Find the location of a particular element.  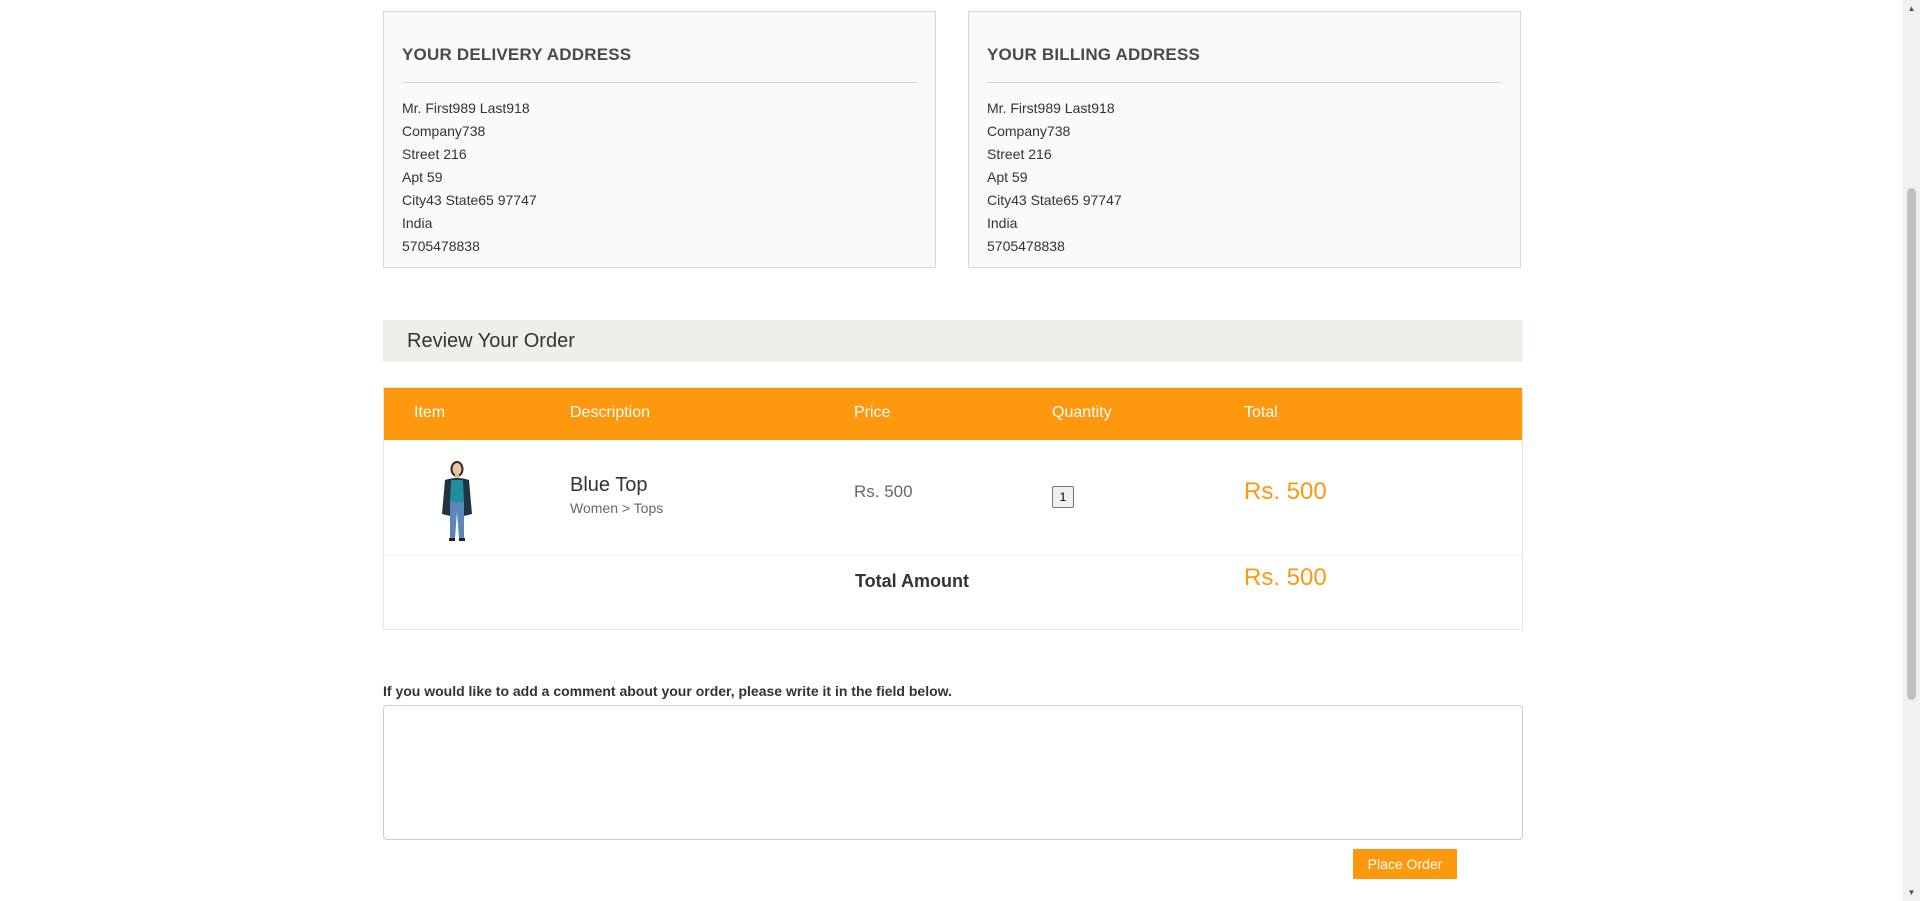

review-order-title: Review Your Order is located at coordinates (491, 341).